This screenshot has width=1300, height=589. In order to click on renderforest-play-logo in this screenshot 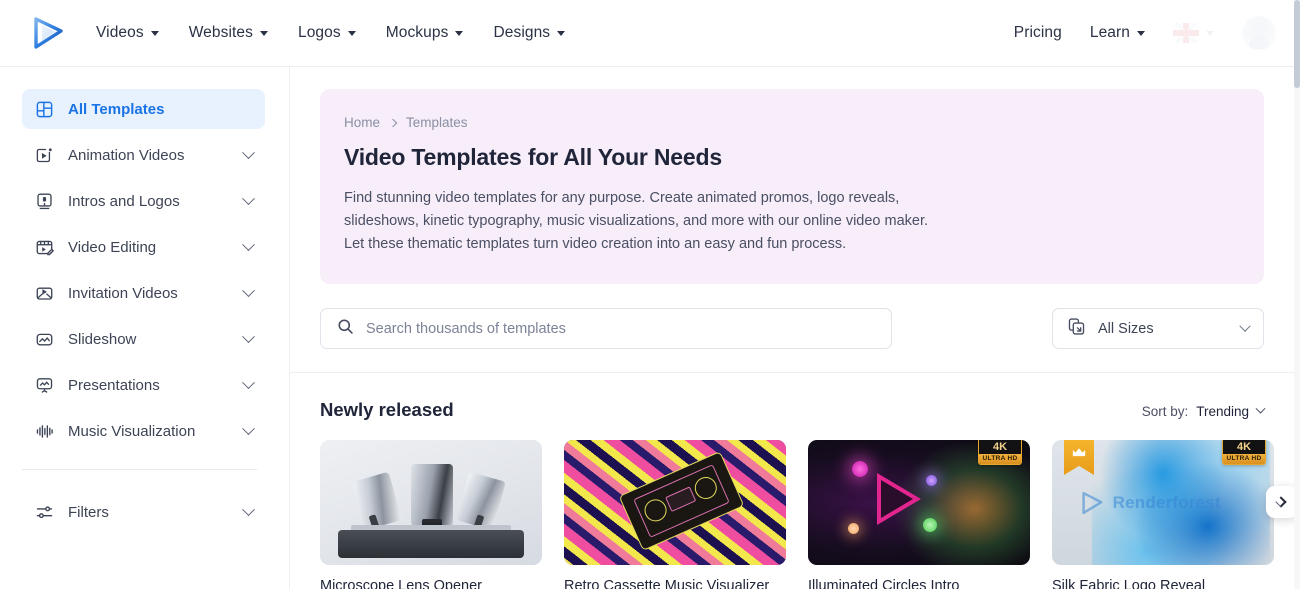, I will do `click(48, 33)`.